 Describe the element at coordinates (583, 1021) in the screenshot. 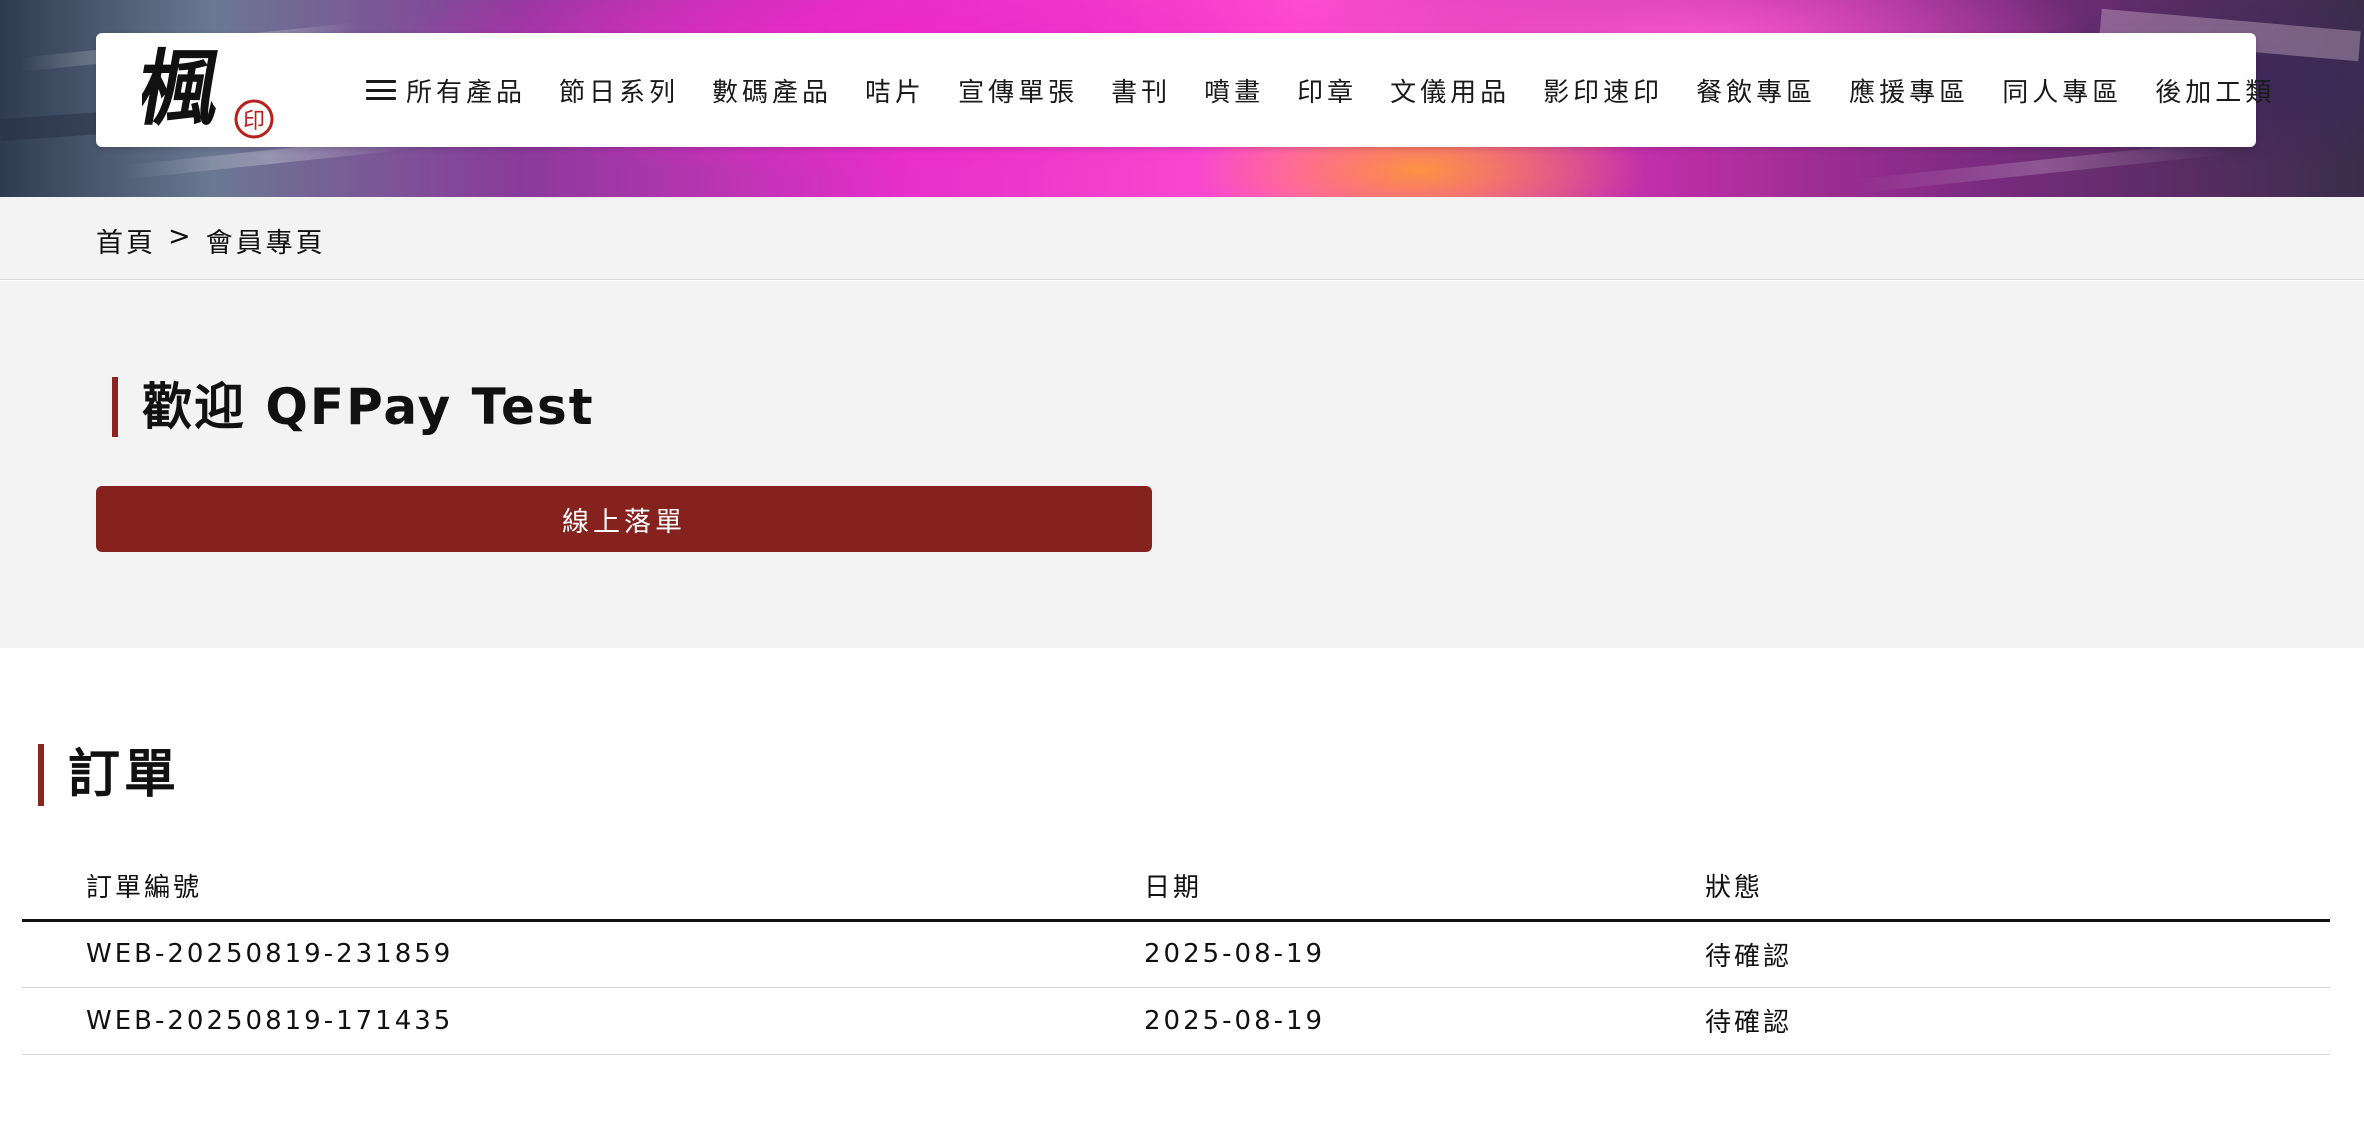

I see `order-number: WEB-20250819-171435` at that location.